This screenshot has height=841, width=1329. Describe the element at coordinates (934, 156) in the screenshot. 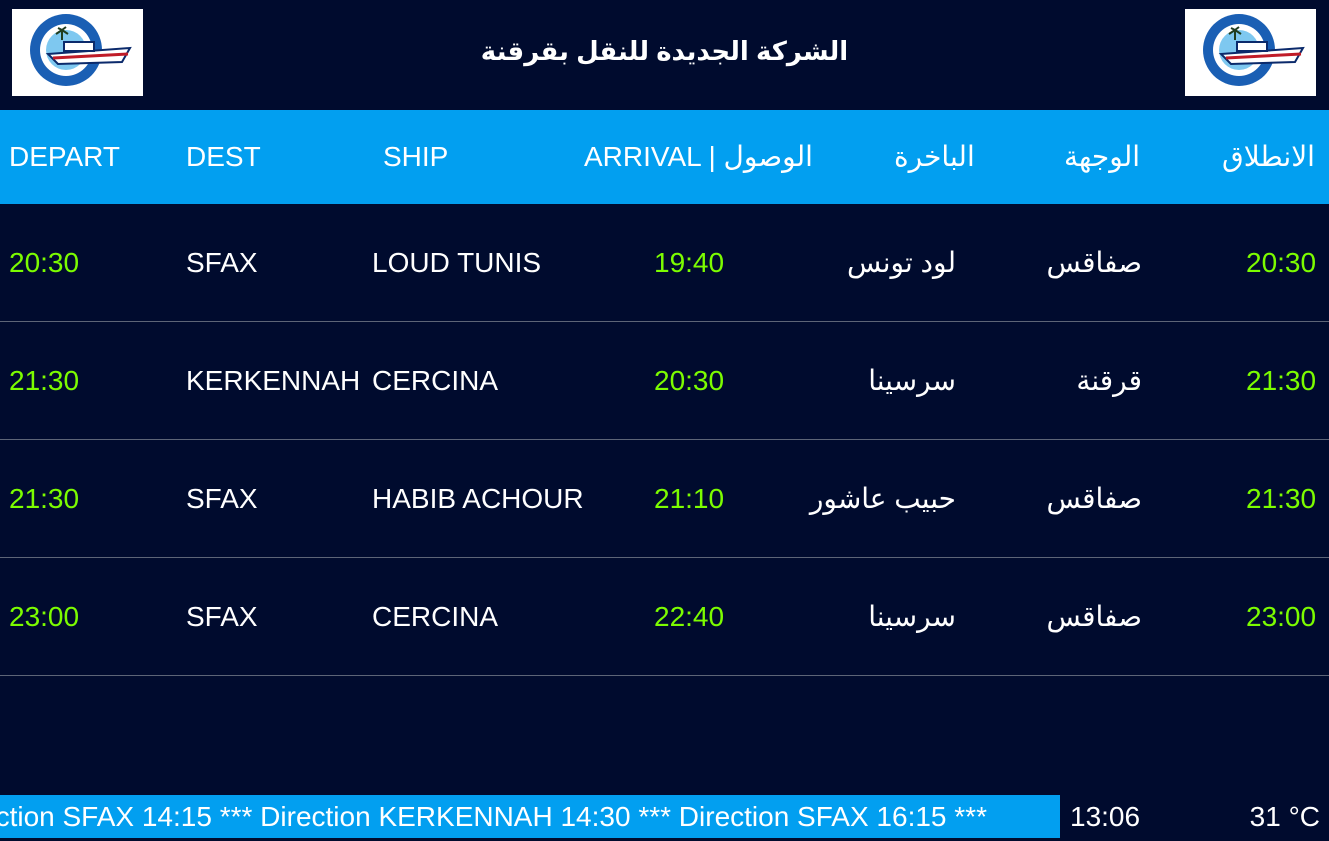

I see `column-ship-ar: الباخرة` at that location.